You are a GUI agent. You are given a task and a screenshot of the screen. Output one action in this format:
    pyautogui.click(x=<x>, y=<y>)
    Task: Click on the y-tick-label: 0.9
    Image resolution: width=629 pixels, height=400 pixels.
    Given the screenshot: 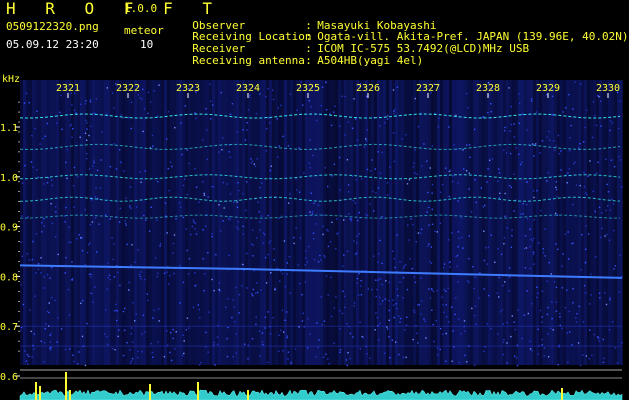 What is the action you would take?
    pyautogui.click(x=9, y=228)
    